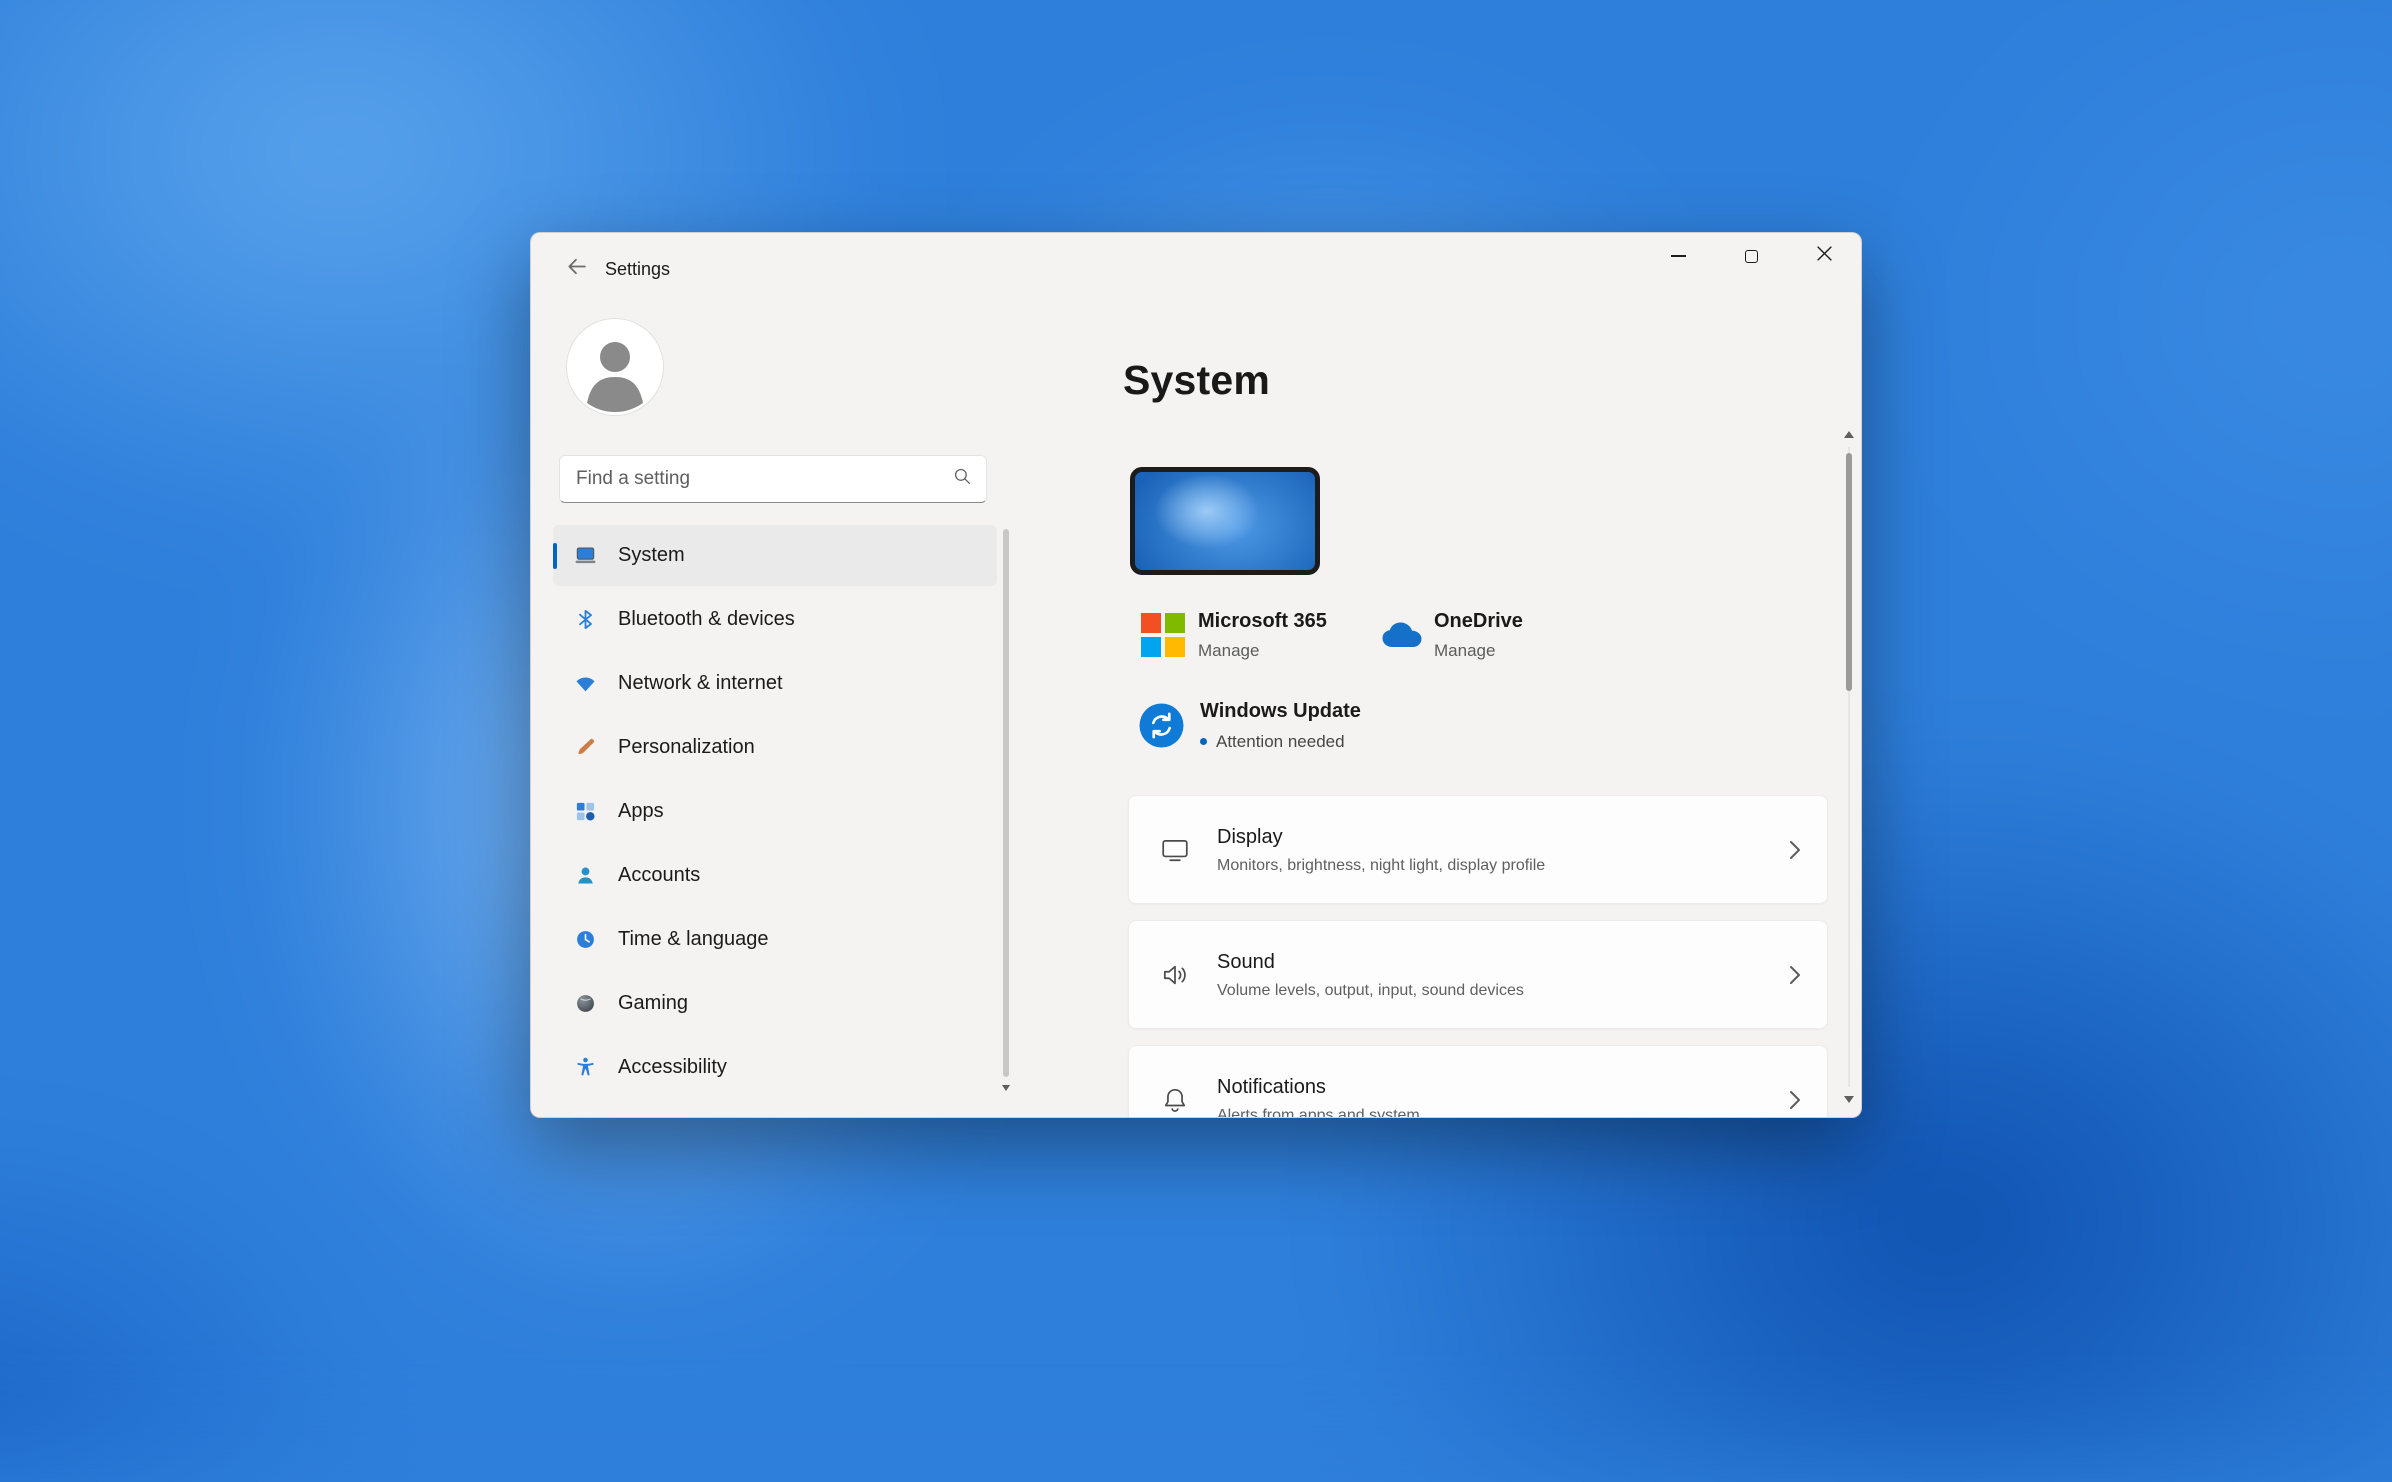  What do you see at coordinates (775, 1003) in the screenshot?
I see `sidebar-item-gaming: Gaming` at bounding box center [775, 1003].